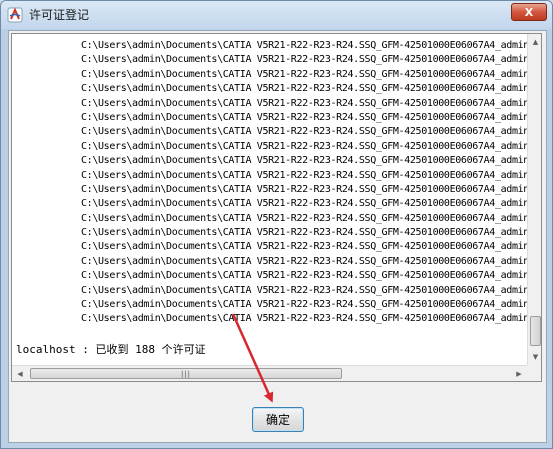 The width and height of the screenshot is (553, 449). I want to click on catia-app-icon, so click(15, 15).